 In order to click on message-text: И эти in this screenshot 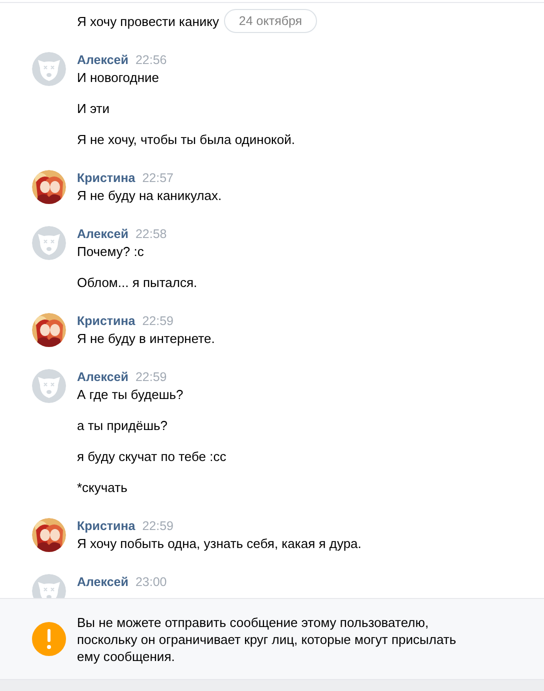, I will do `click(94, 108)`.